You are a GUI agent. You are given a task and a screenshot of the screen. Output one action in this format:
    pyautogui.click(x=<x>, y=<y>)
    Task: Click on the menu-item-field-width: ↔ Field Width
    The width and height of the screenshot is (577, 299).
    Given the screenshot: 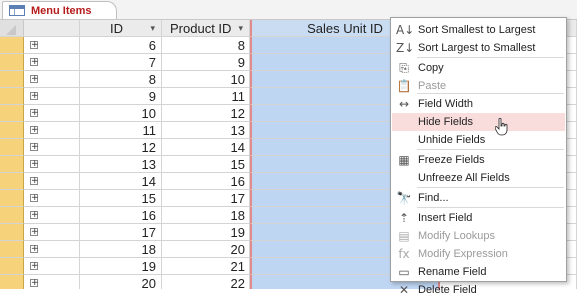 What is the action you would take?
    pyautogui.click(x=478, y=104)
    